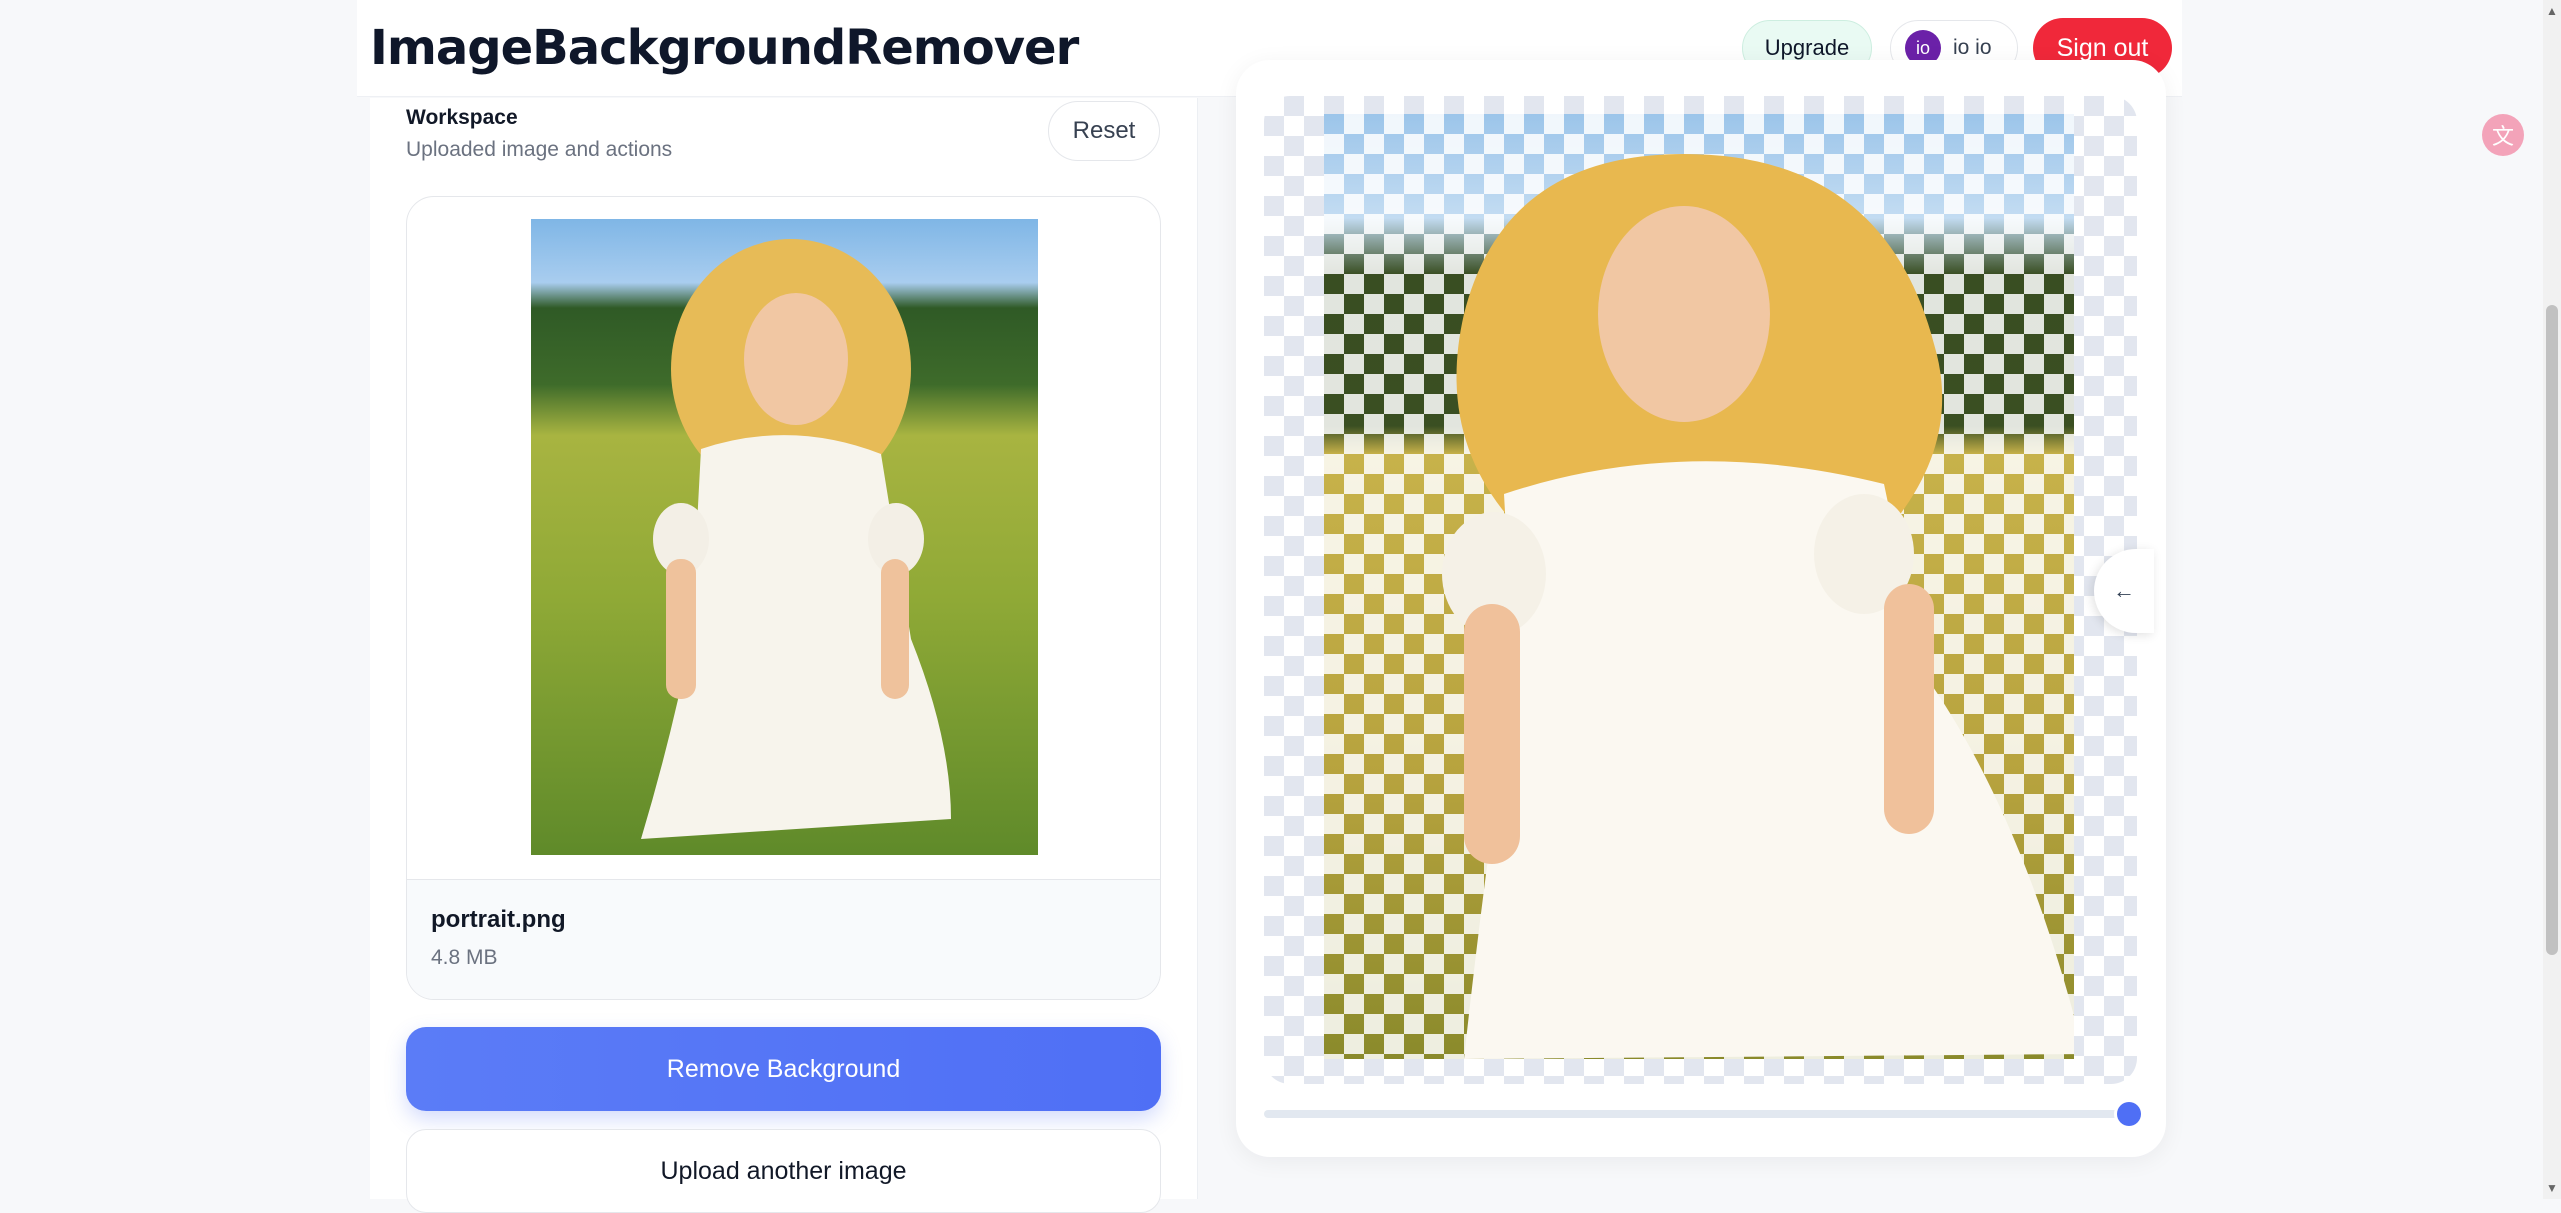 This screenshot has width=2561, height=1213. Describe the element at coordinates (2124, 590) in the screenshot. I see `arrow-left-icon: ←` at that location.